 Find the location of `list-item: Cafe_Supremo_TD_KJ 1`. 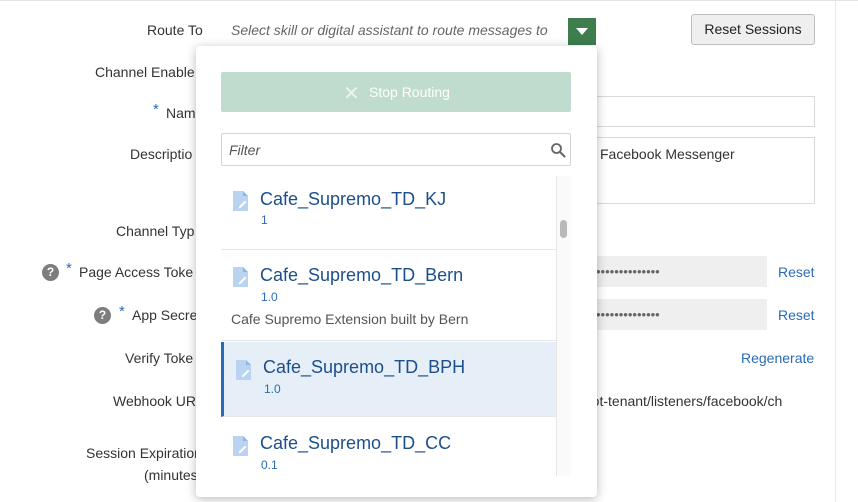

list-item: Cafe_Supremo_TD_KJ 1 is located at coordinates (388, 213).